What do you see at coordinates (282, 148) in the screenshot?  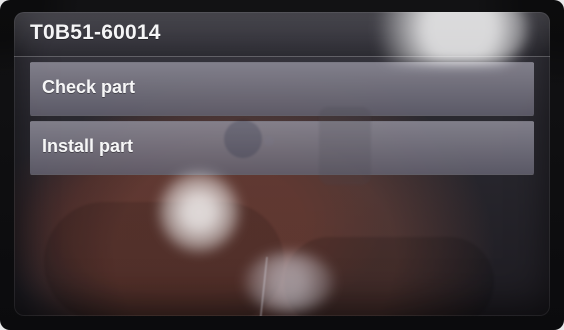 I see `menu-item-install-part: Install part` at bounding box center [282, 148].